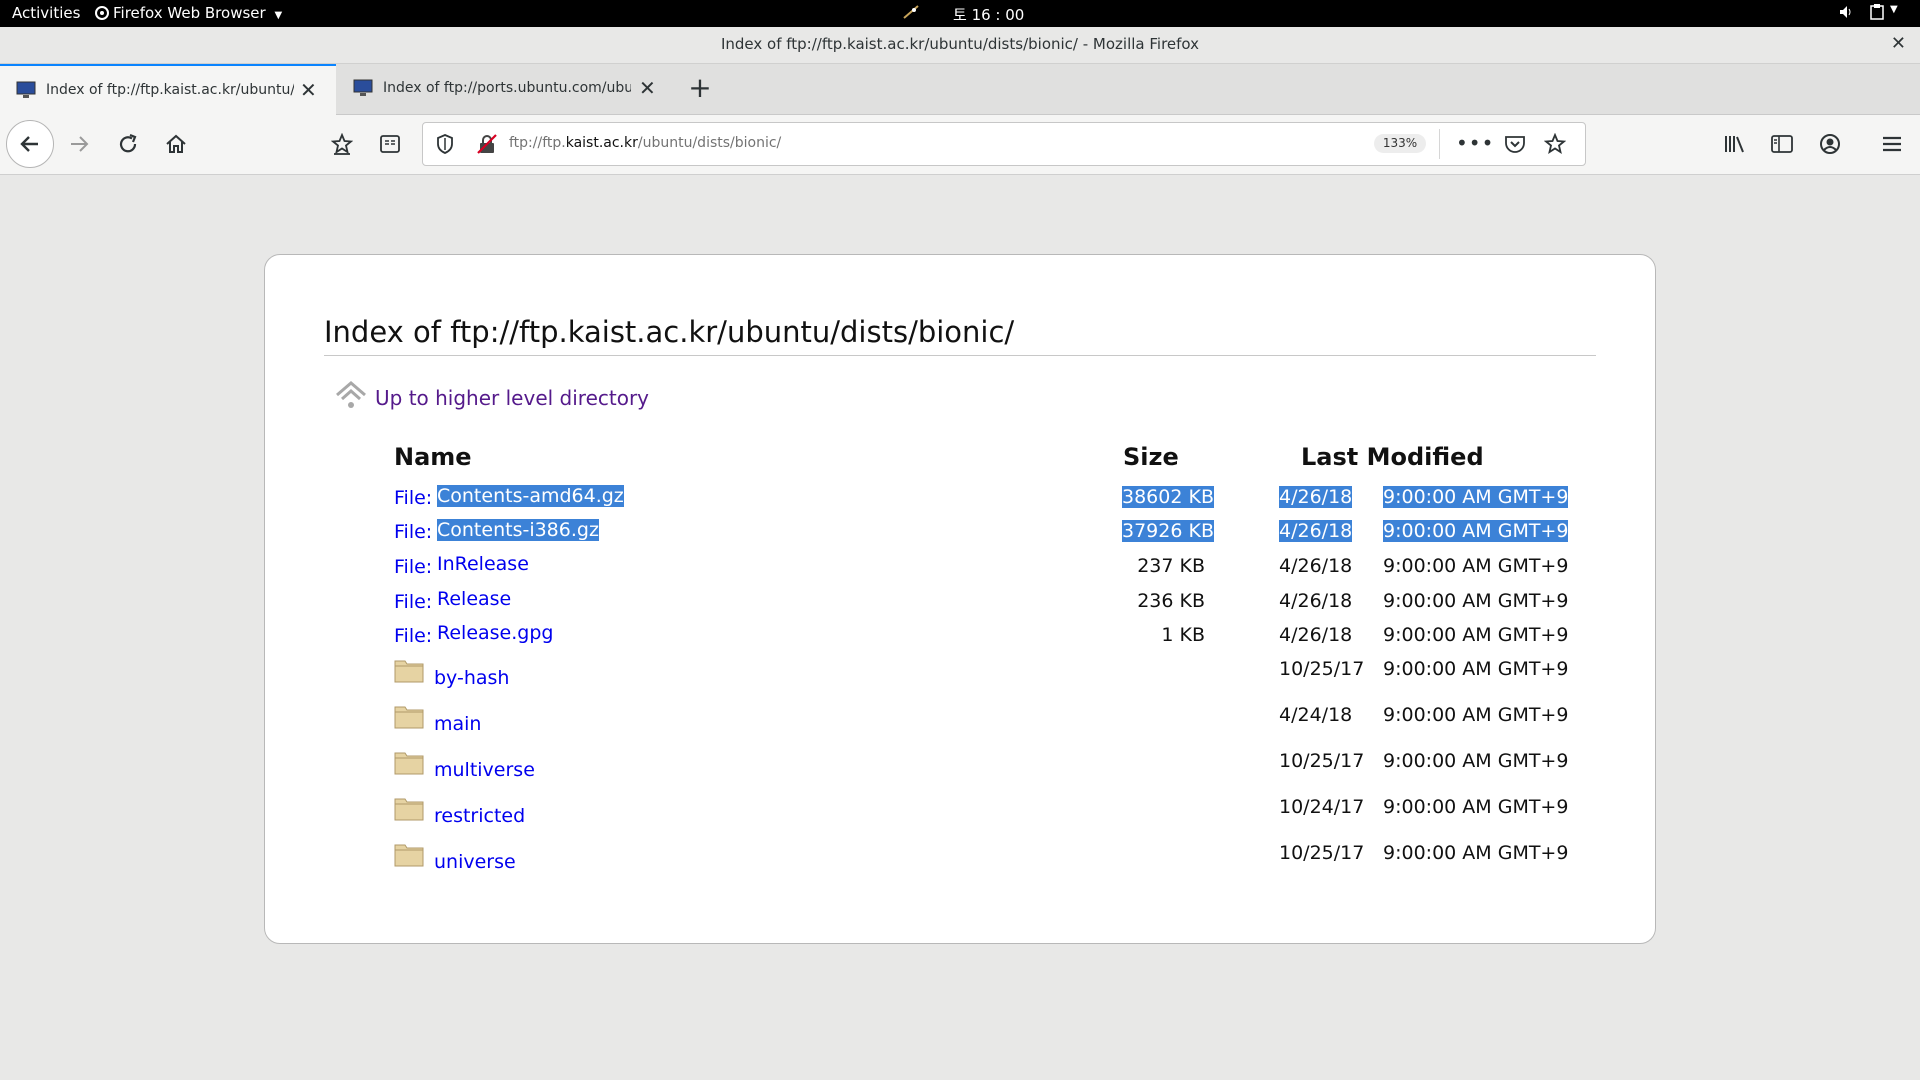 The width and height of the screenshot is (1920, 1080). I want to click on table-row: universe 10/25/17 9:00:00 AM GMT+9, so click(960, 857).